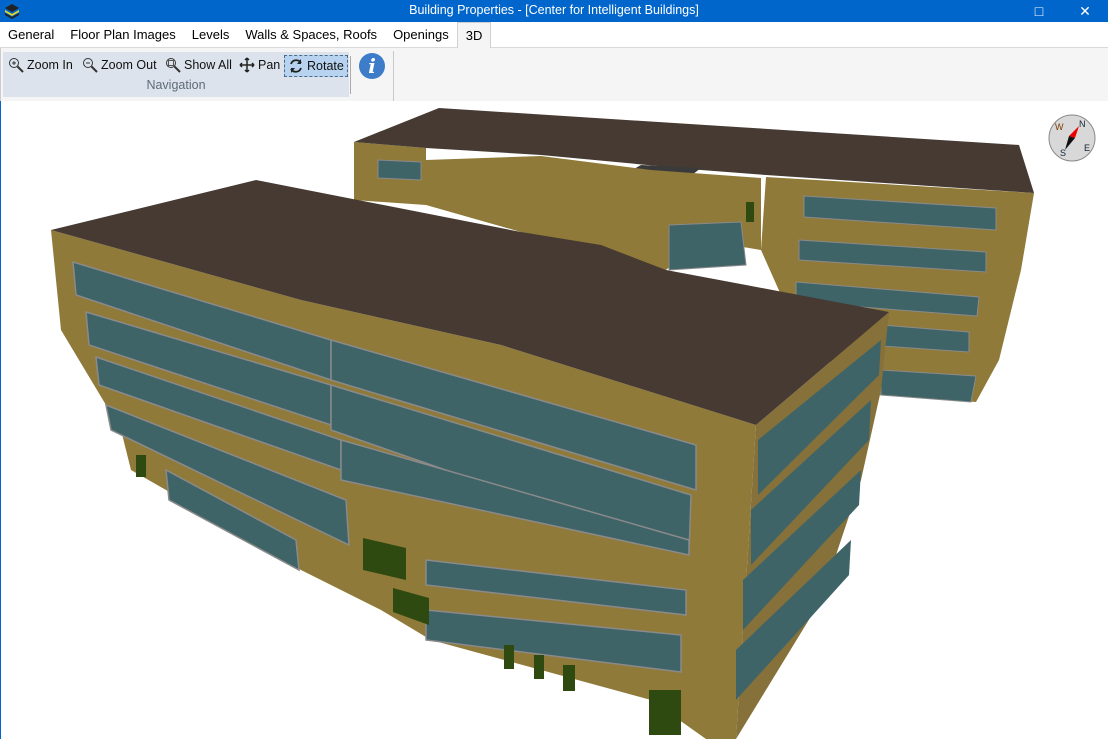 This screenshot has width=1108, height=742. I want to click on tab-walls-spaces-roofs: Walls & Spaces, Roofs, so click(311, 34).